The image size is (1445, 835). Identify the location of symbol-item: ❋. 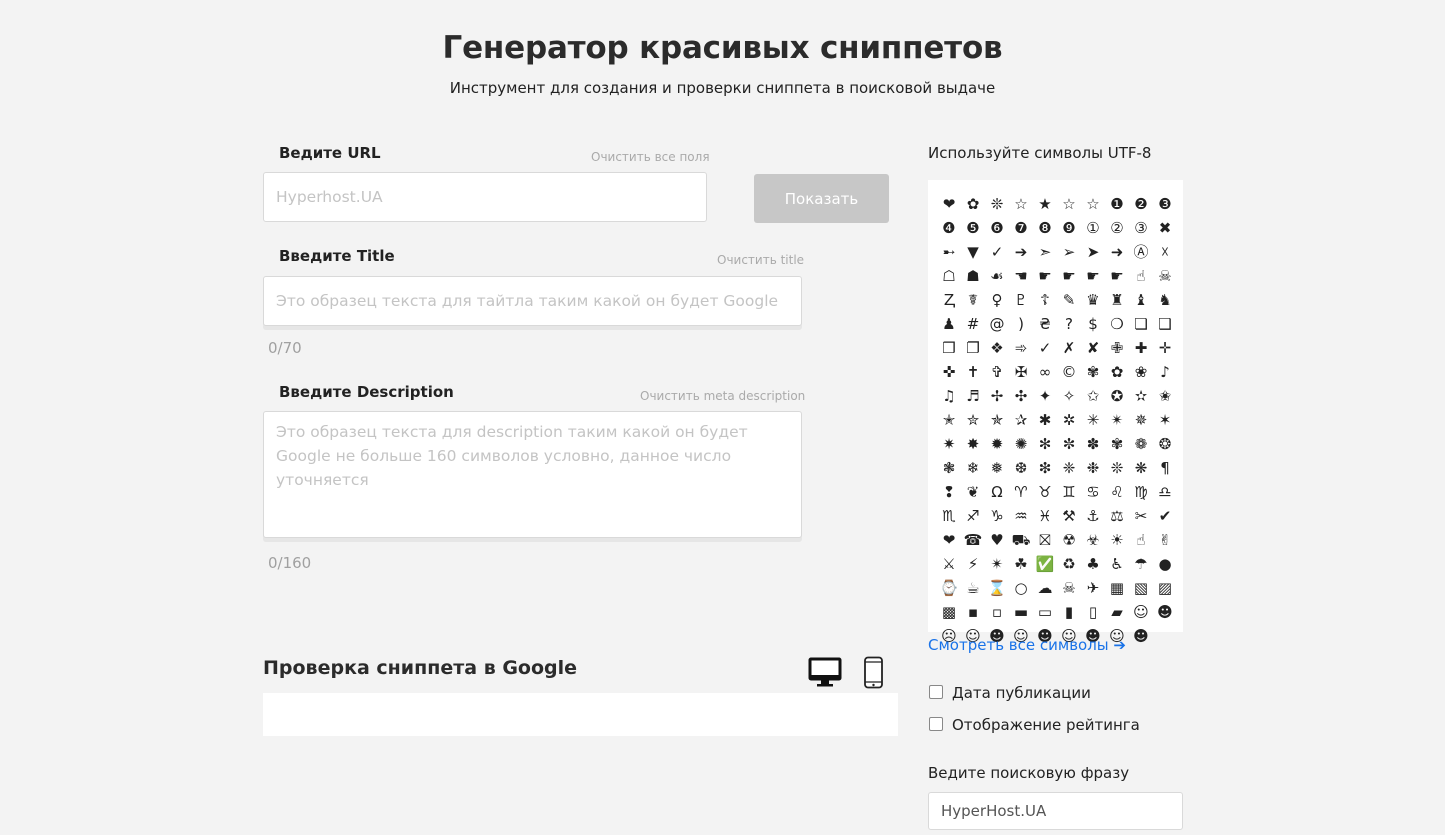
(1141, 468).